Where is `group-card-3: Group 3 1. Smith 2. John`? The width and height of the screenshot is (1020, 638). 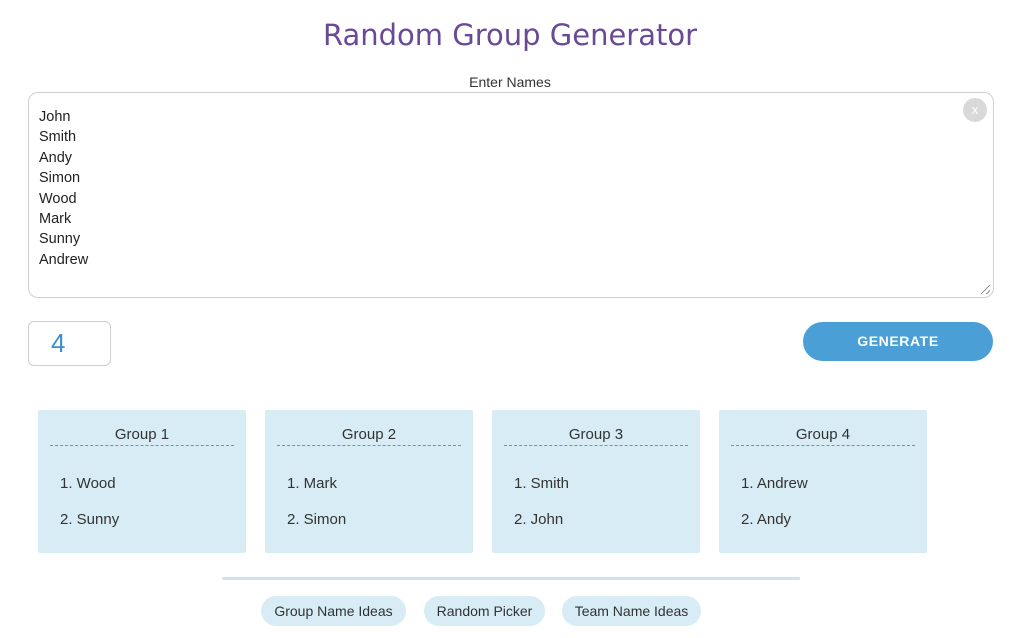 group-card-3: Group 3 1. Smith 2. John is located at coordinates (596, 481).